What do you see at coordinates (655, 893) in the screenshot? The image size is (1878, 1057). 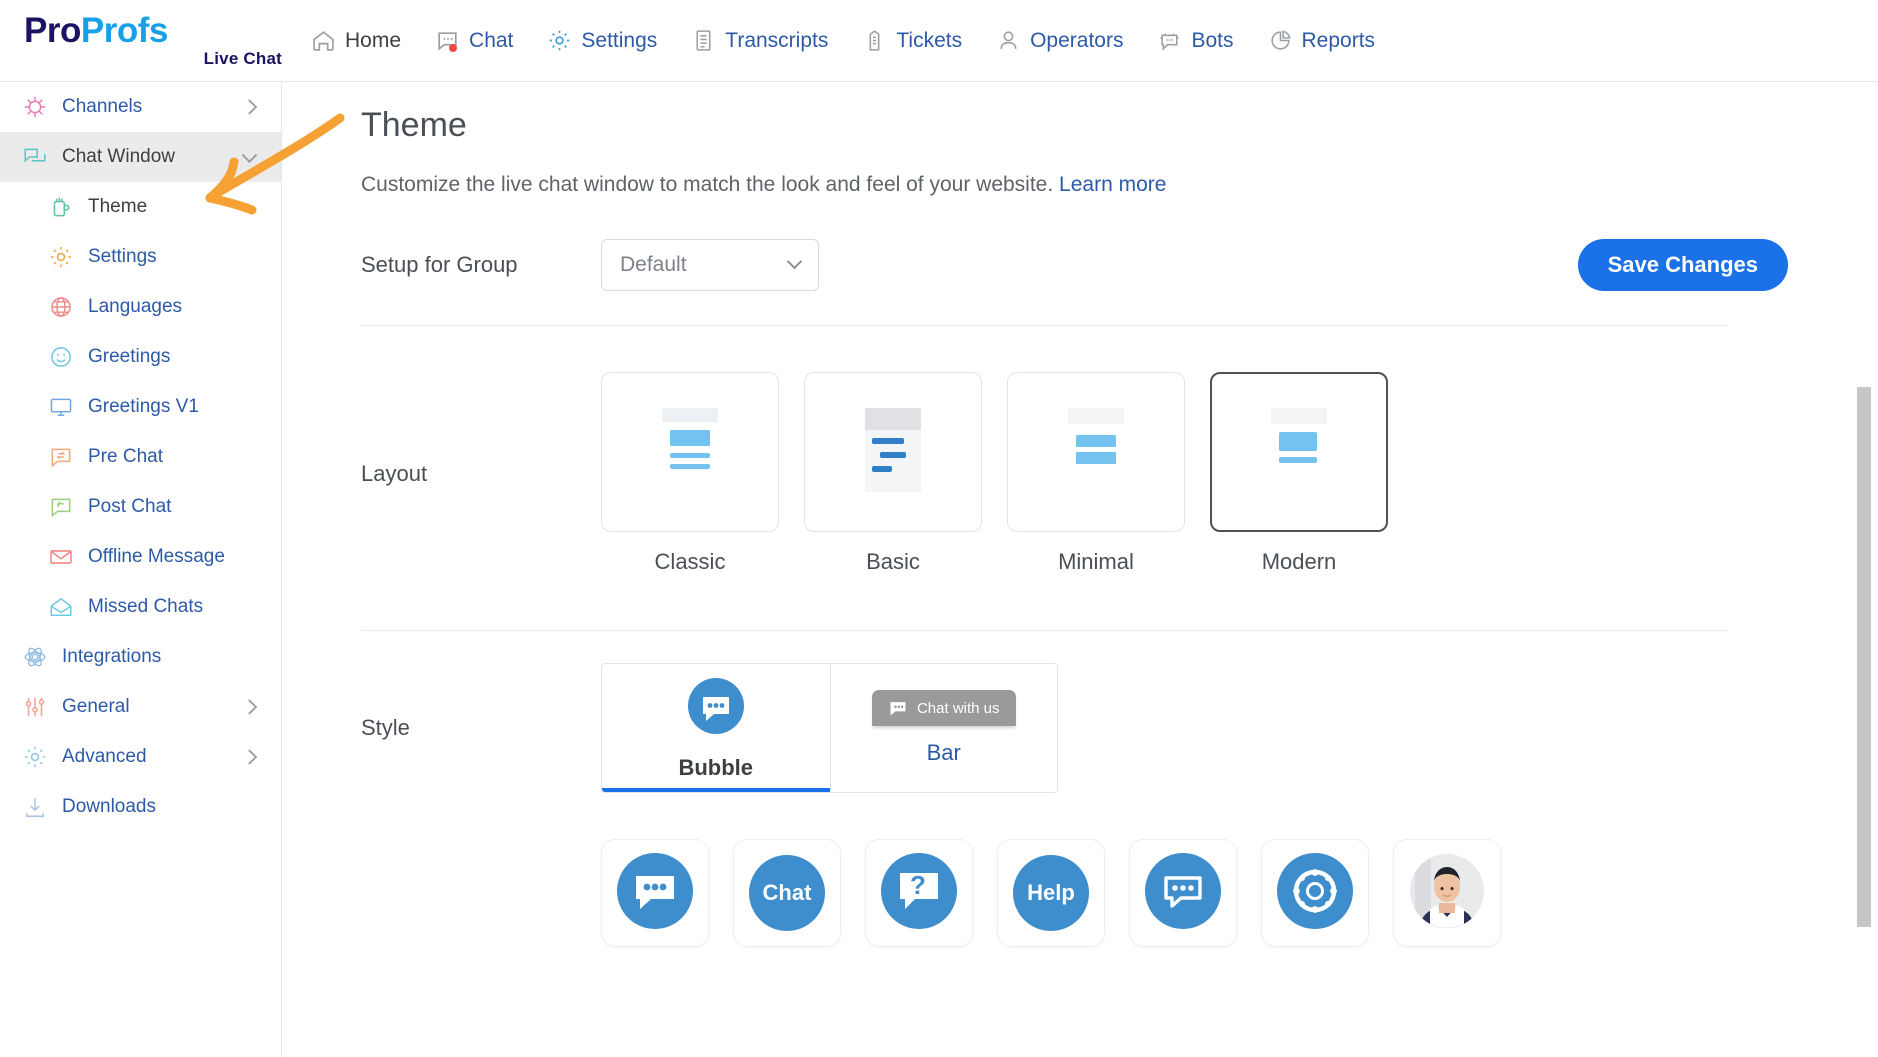 I see `bubble-choice-dots-filled` at bounding box center [655, 893].